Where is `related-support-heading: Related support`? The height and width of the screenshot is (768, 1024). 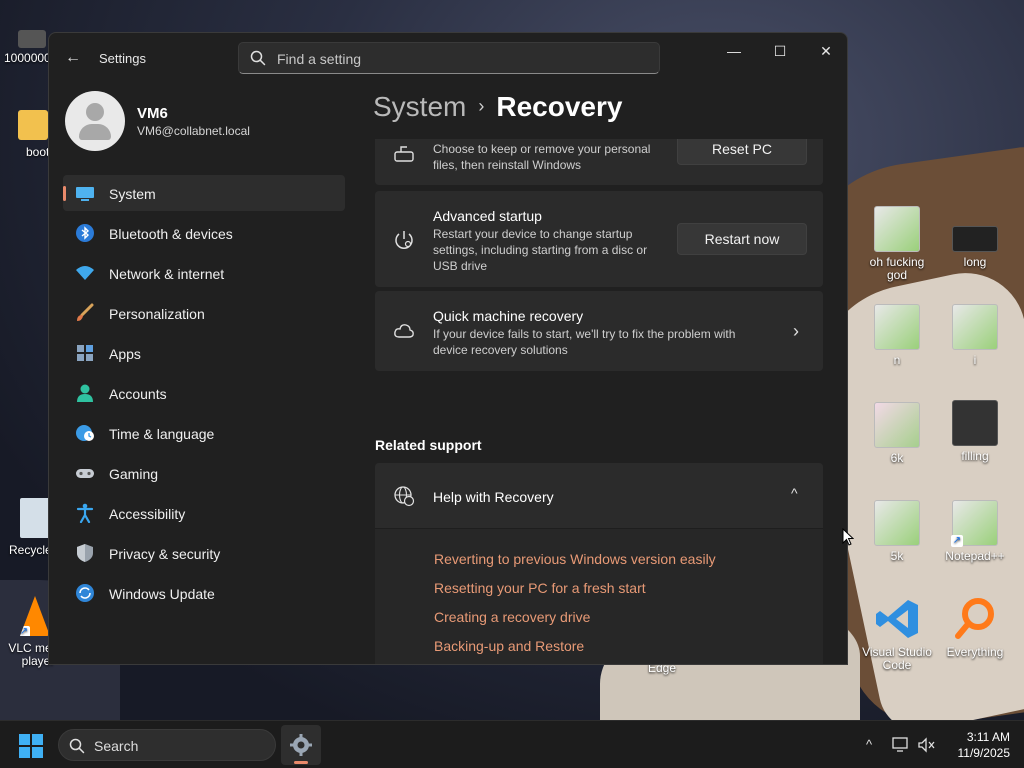 related-support-heading: Related support is located at coordinates (428, 445).